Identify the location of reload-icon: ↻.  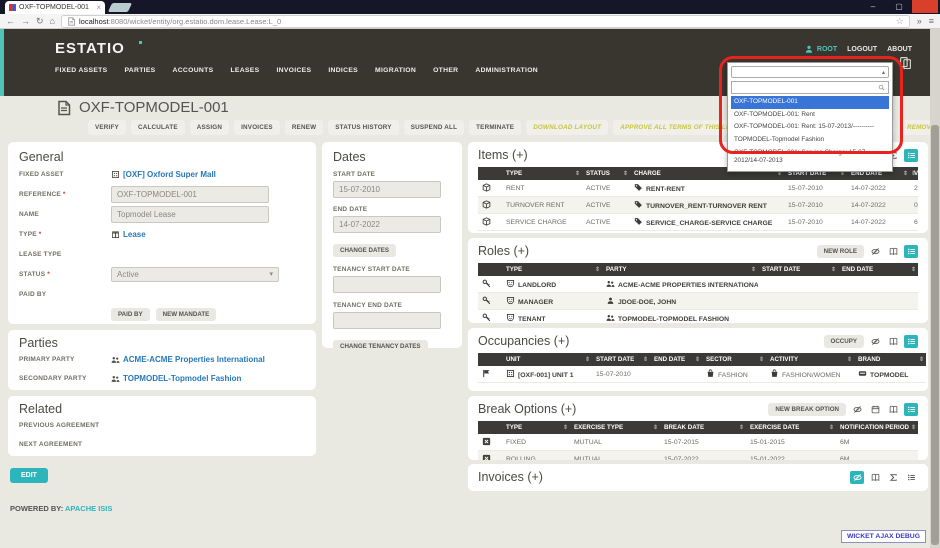
(40, 21).